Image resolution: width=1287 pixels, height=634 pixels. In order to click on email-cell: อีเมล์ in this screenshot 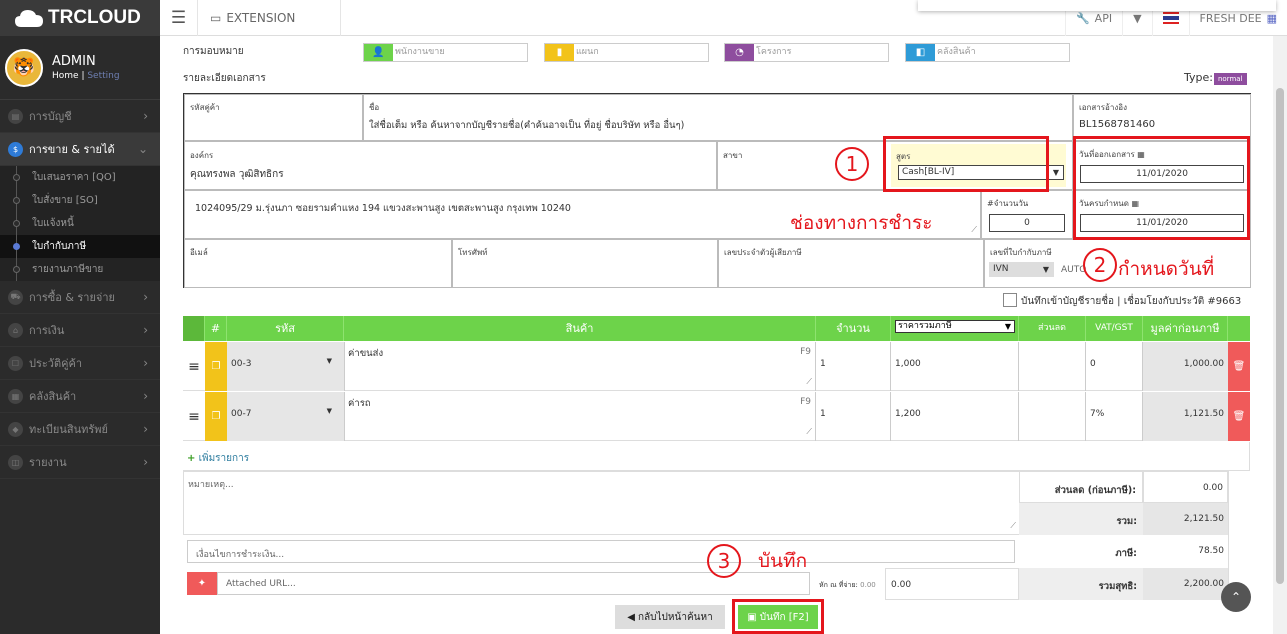, I will do `click(318, 263)`.